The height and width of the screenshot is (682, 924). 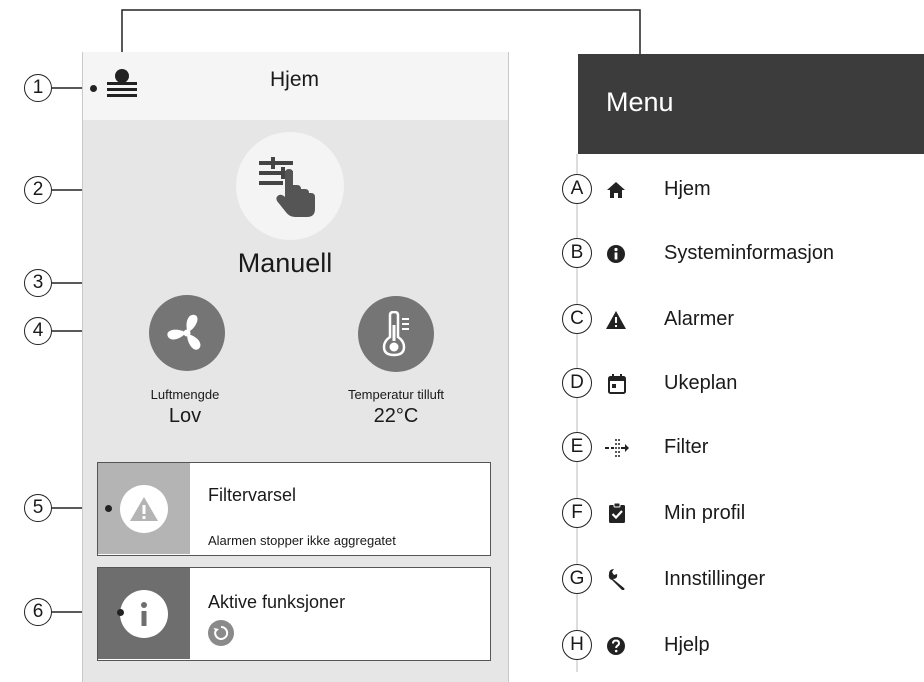 What do you see at coordinates (686, 447) in the screenshot?
I see `menu-label: Filter` at bounding box center [686, 447].